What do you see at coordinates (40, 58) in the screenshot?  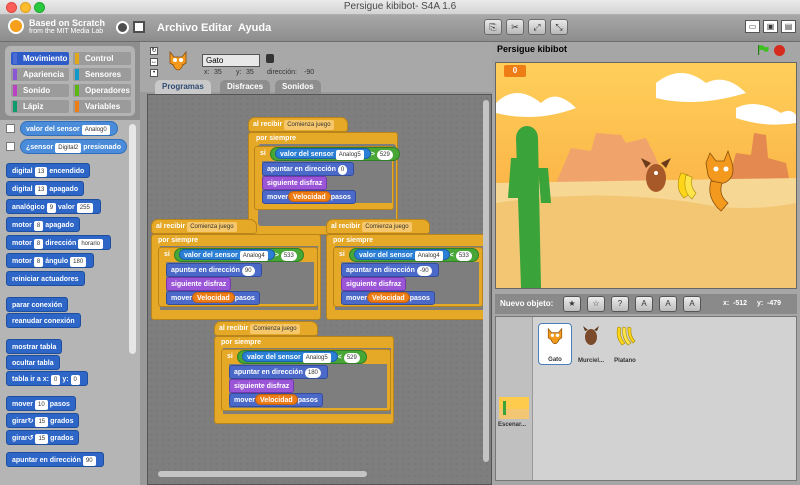 I see `category-movimiento: Movimiento` at bounding box center [40, 58].